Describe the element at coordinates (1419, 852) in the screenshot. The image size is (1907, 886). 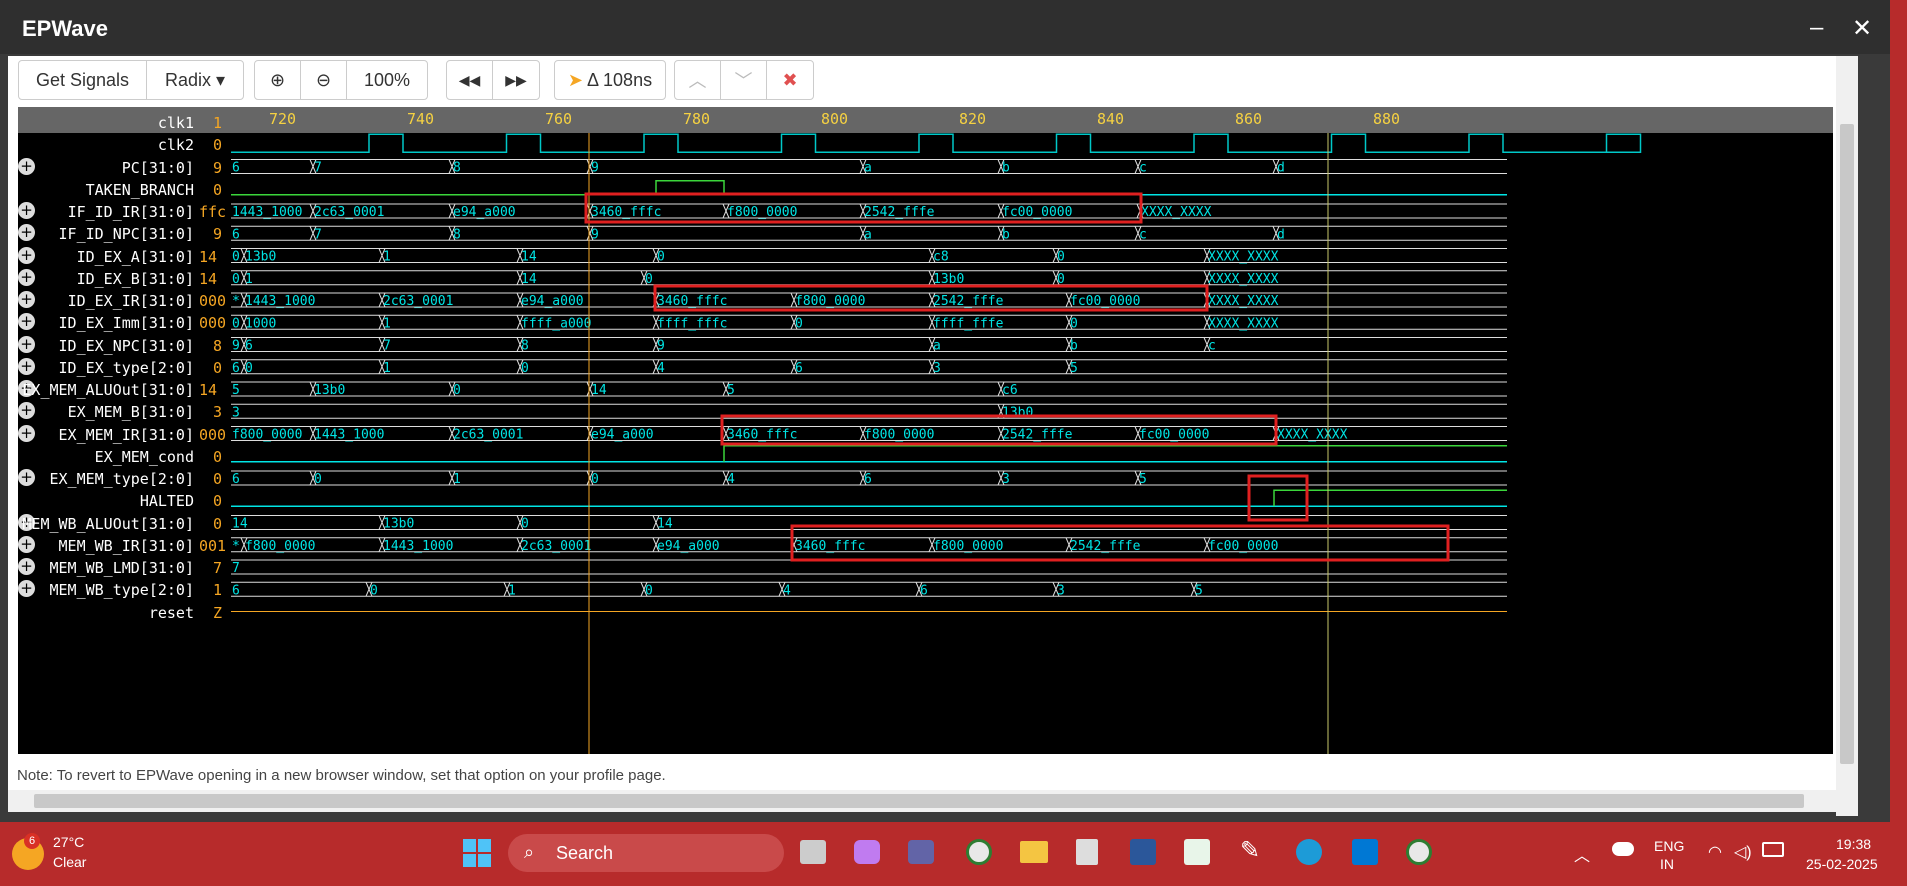
I see `chrome-profile-icon` at that location.